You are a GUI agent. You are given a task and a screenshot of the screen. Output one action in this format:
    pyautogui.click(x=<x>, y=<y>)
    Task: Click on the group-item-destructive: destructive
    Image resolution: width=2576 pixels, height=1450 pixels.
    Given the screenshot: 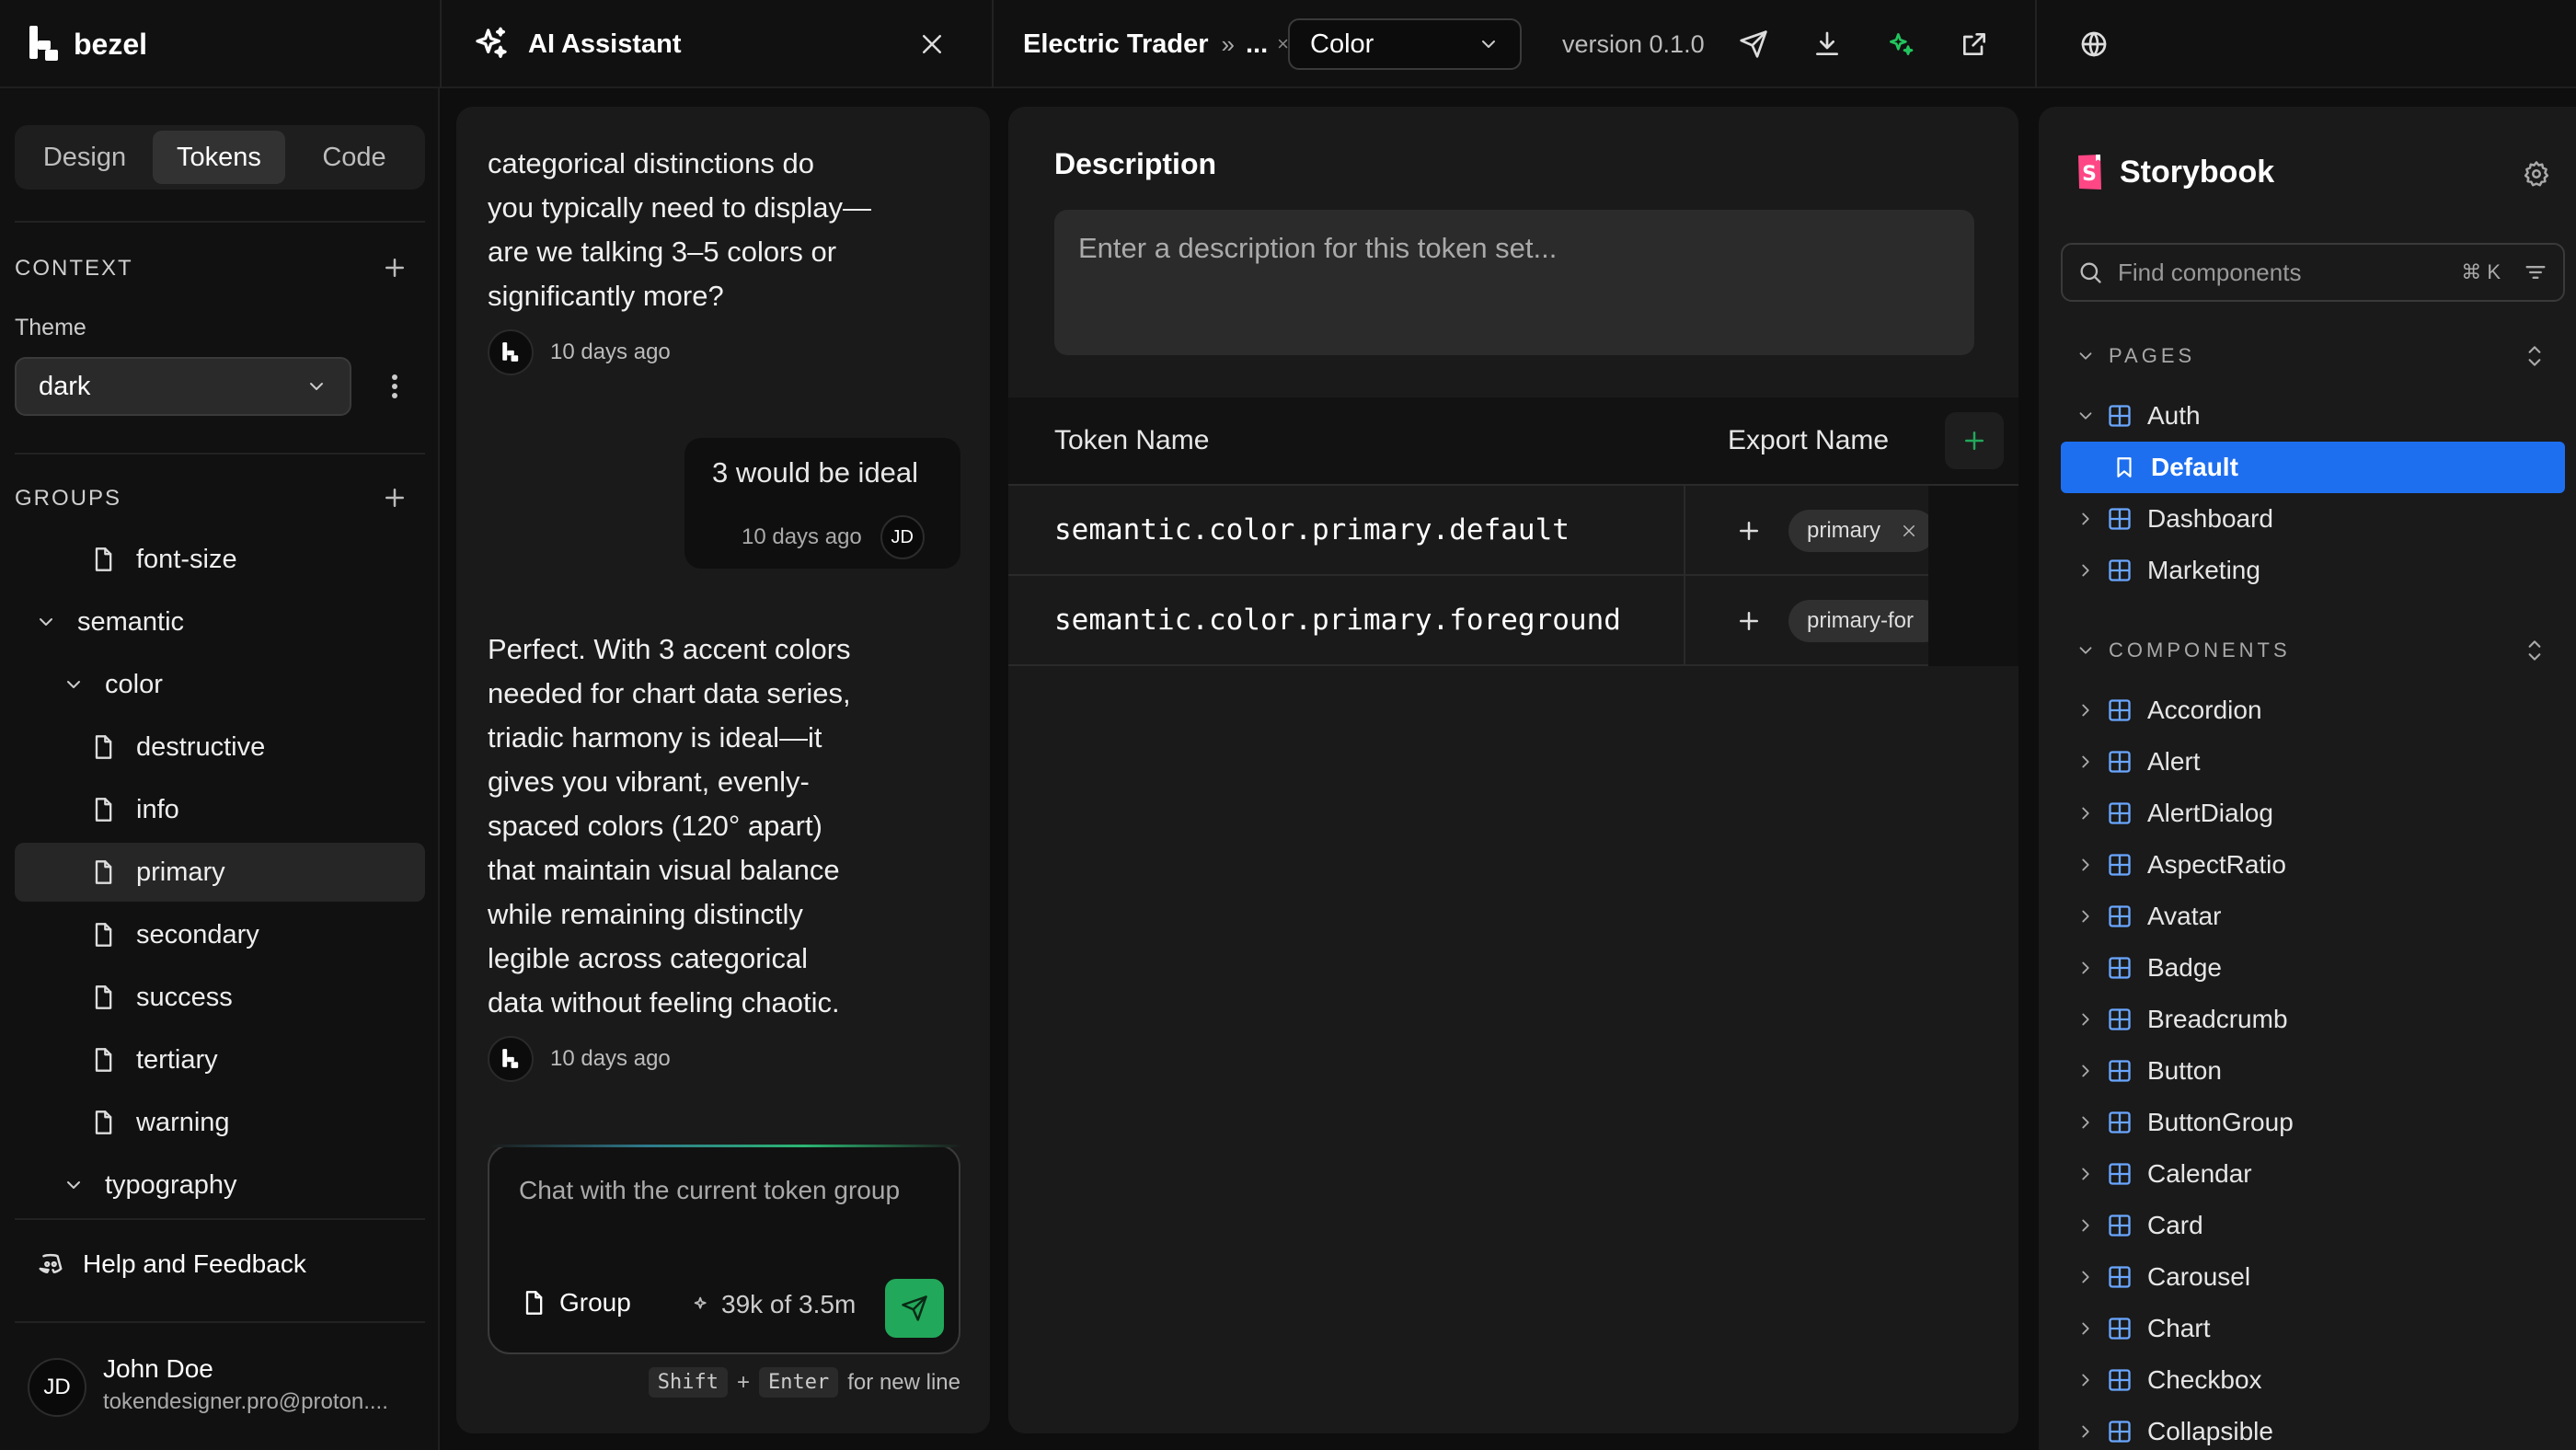 What is the action you would take?
    pyautogui.click(x=220, y=748)
    